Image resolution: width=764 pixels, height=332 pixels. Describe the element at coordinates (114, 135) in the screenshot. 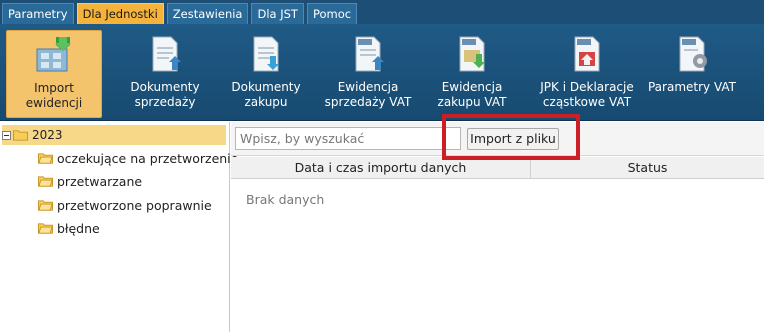

I see `tree-root-2023: 2023` at that location.